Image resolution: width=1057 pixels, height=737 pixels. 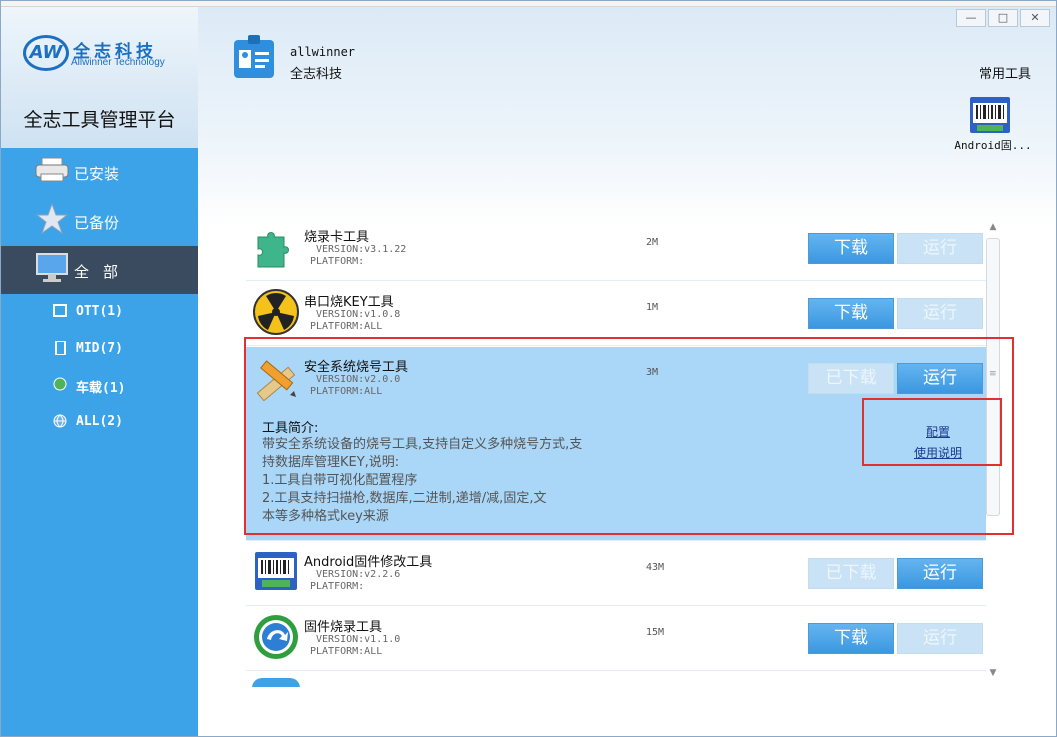 I want to click on tool-version: VERSION:v1.0.8, so click(x=358, y=314).